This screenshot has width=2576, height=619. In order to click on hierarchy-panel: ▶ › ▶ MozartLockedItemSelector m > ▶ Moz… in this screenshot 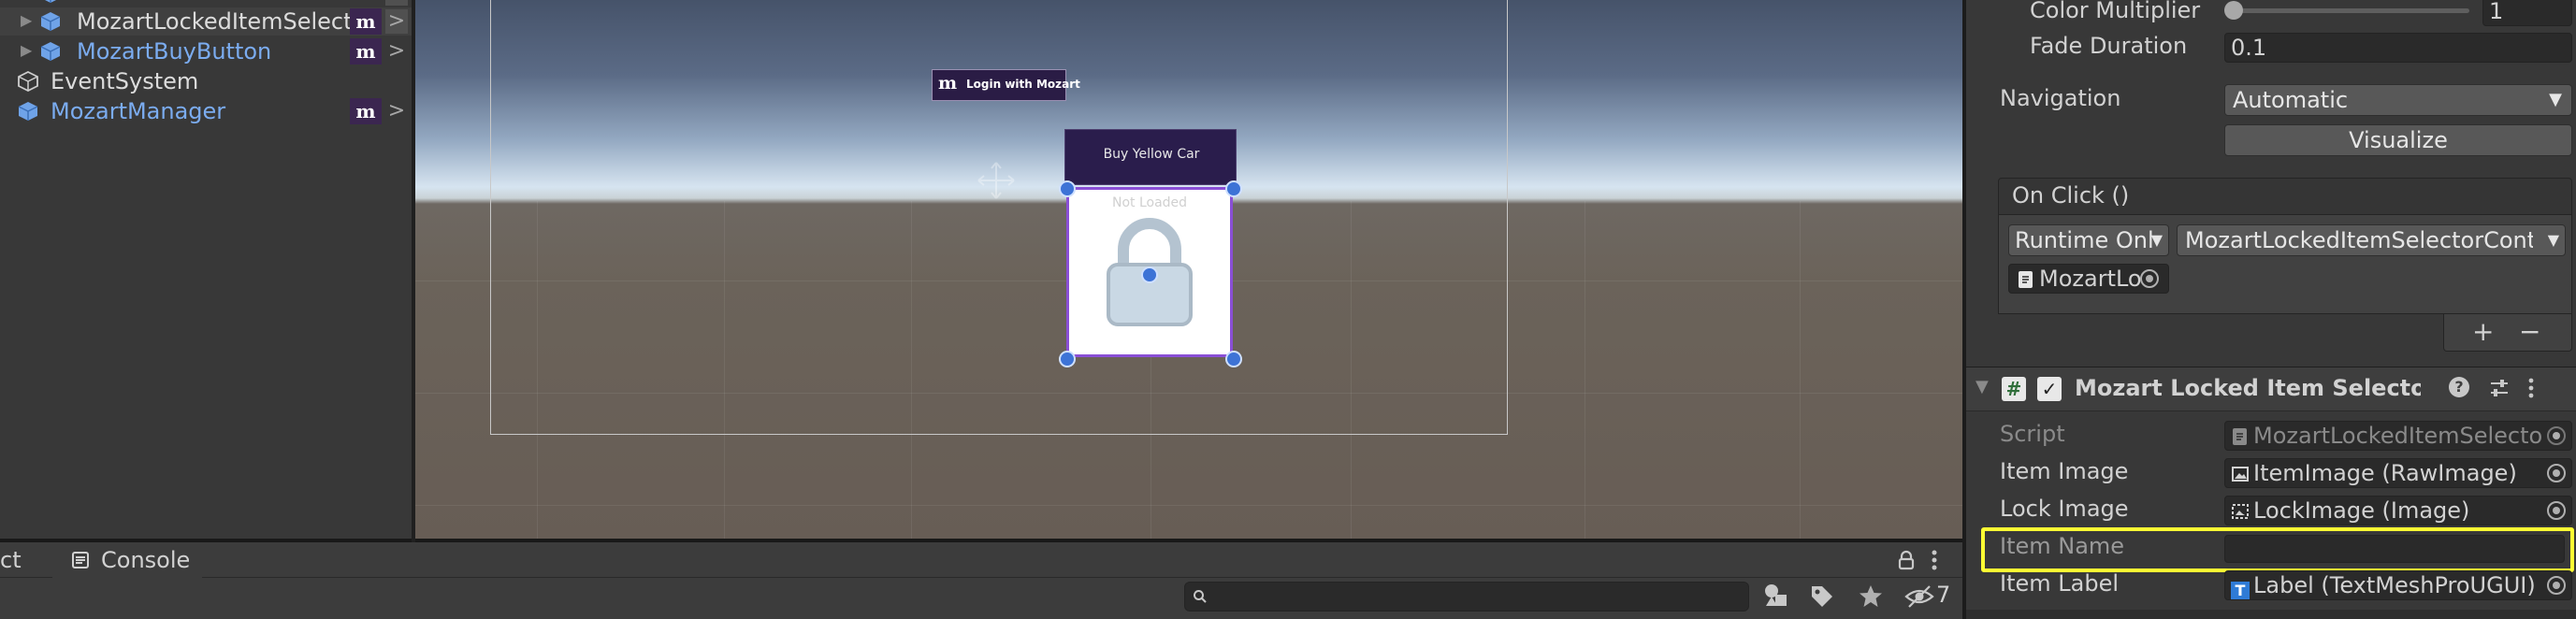, I will do `click(206, 270)`.